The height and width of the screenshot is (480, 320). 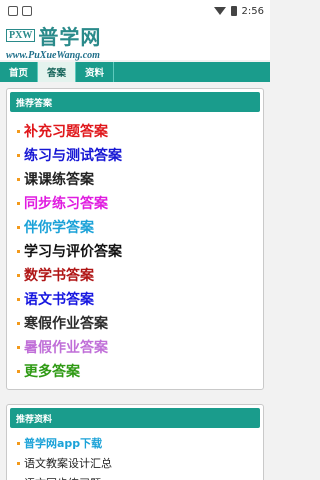 What do you see at coordinates (66, 348) in the screenshot?
I see `answer-link-label: 暑假作业答案` at bounding box center [66, 348].